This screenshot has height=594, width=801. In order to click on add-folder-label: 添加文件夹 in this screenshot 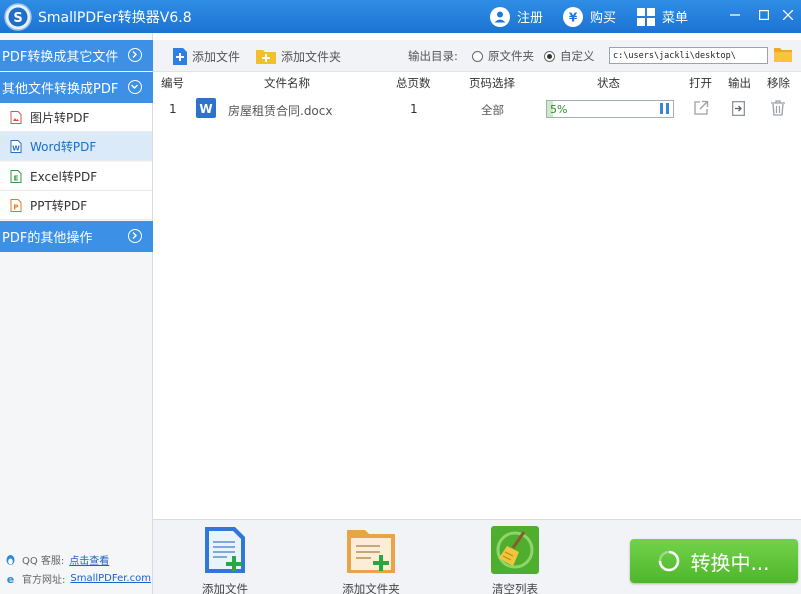, I will do `click(311, 56)`.